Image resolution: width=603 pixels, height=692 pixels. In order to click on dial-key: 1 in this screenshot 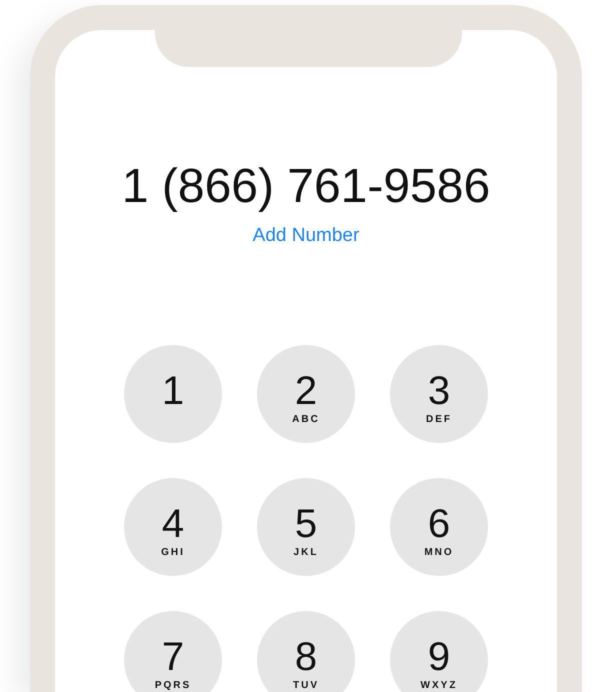, I will do `click(173, 394)`.